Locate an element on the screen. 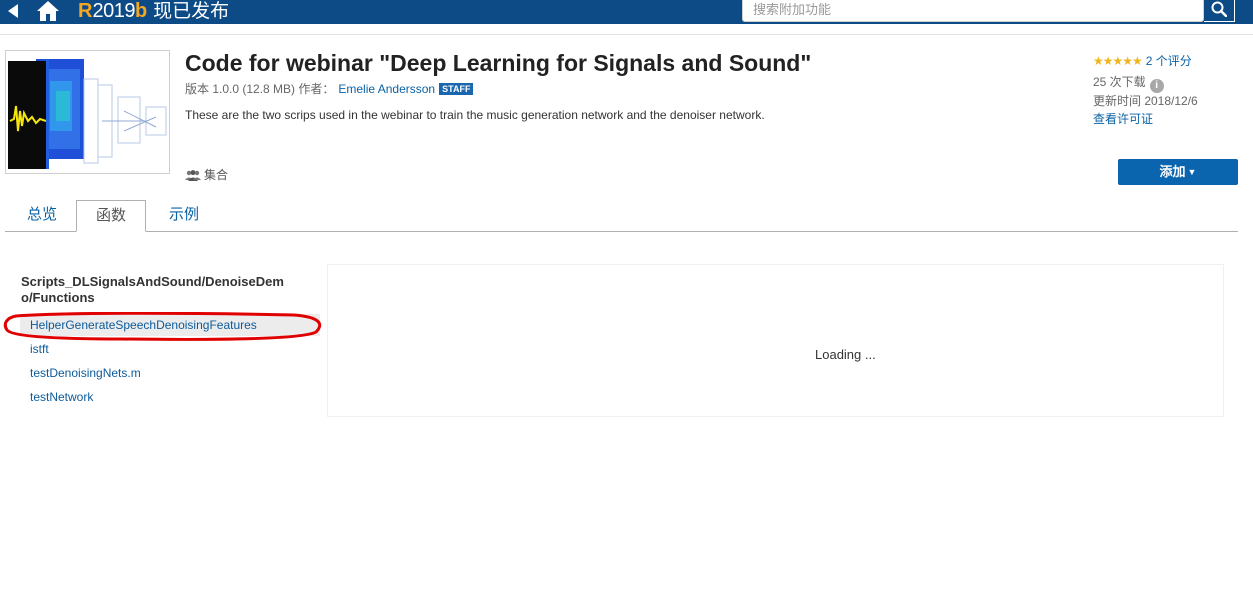 This screenshot has height=594, width=1253. brand-r: R is located at coordinates (85, 11).